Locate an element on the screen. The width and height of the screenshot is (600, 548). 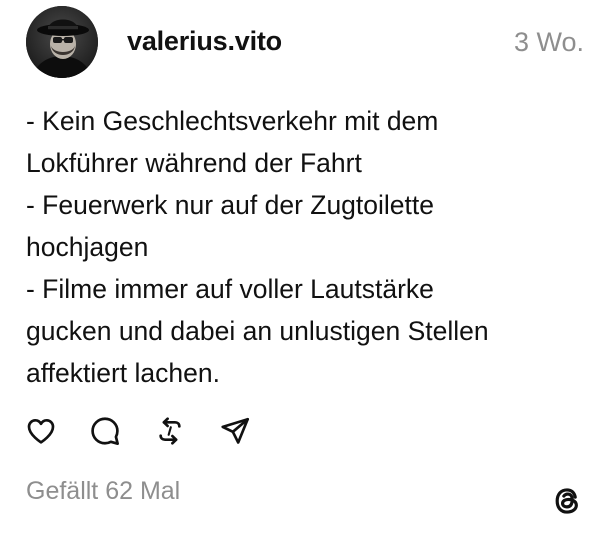
repost-button is located at coordinates (170, 431).